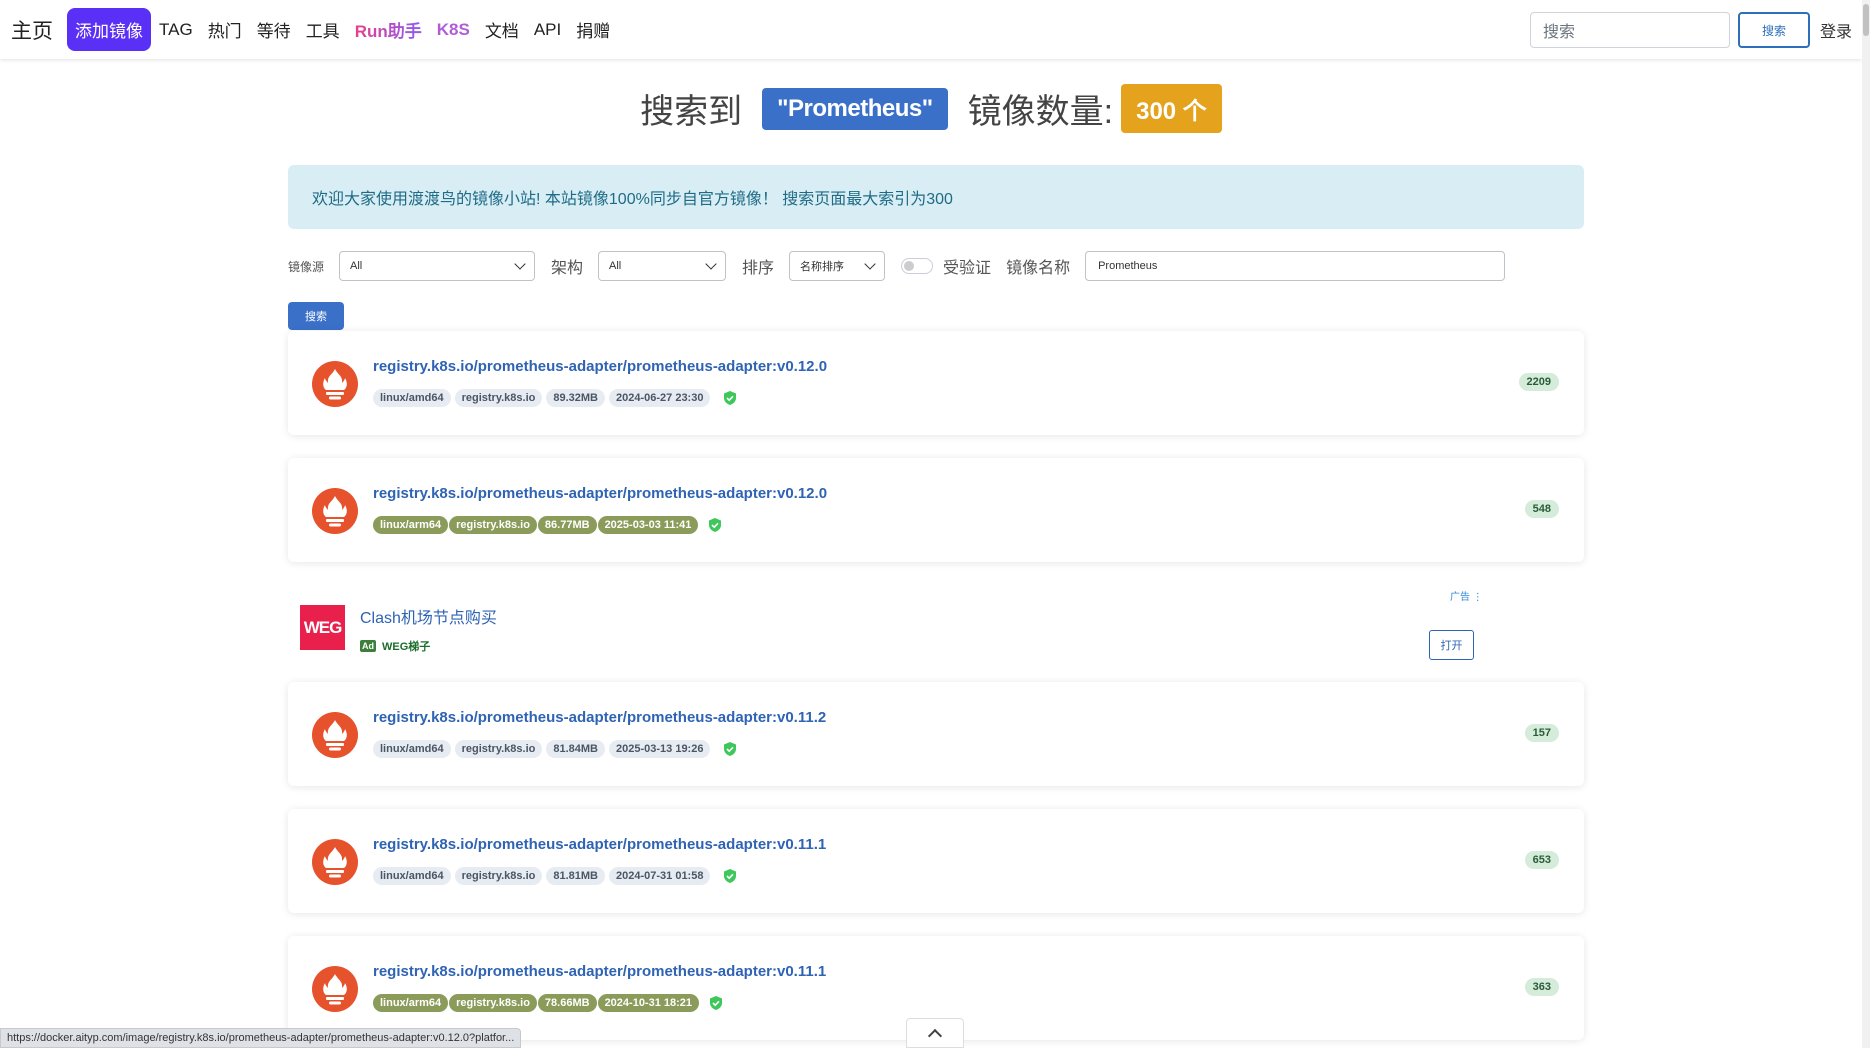  I want to click on page-scrollbar, so click(1866, 524).